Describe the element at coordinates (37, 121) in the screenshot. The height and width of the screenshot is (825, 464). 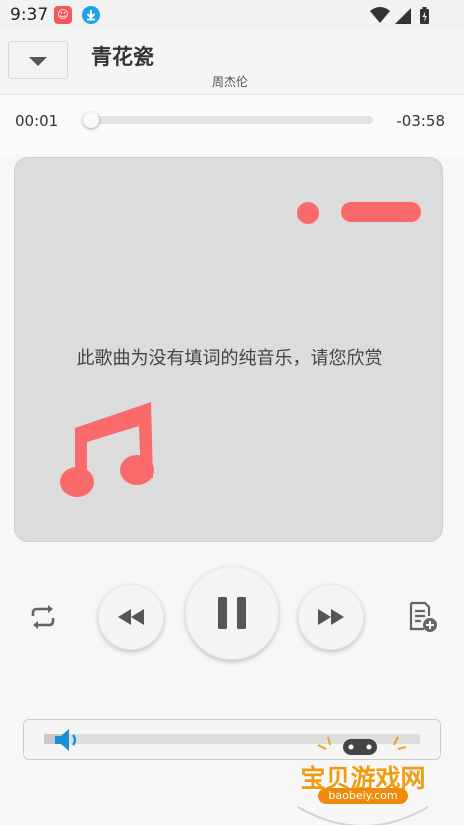
I see `current-time: 00:01` at that location.